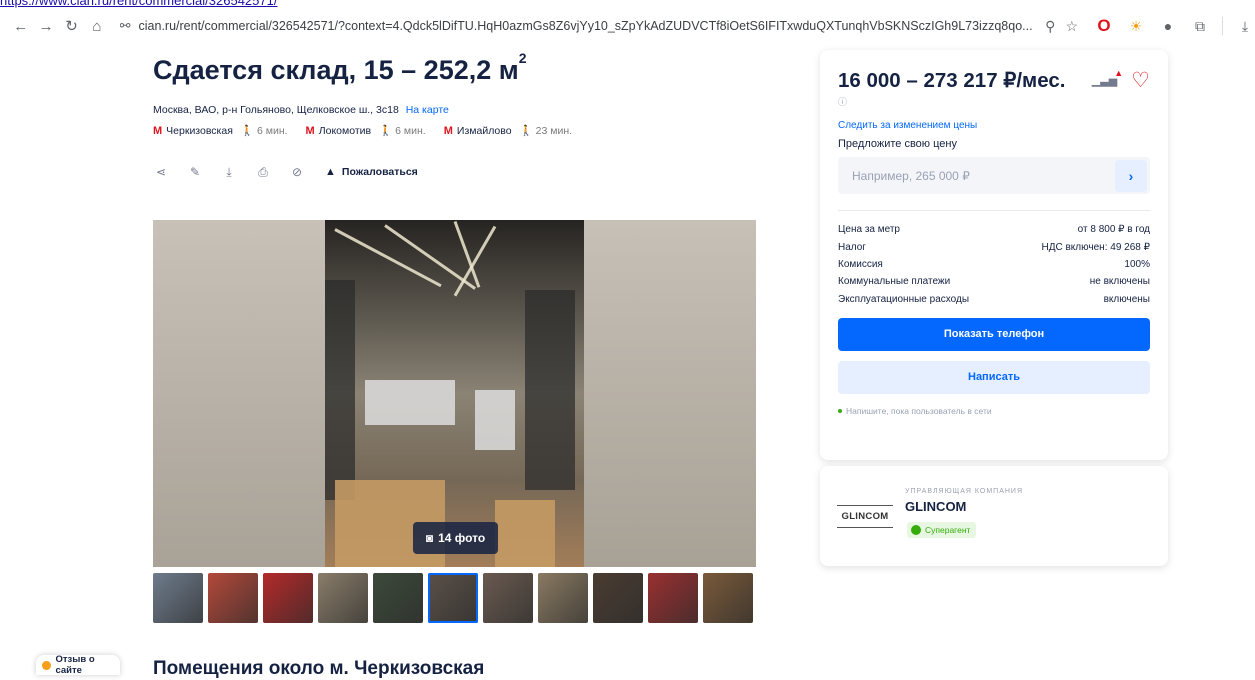 The height and width of the screenshot is (680, 1255). I want to click on gallery-blur-right, so click(670, 393).